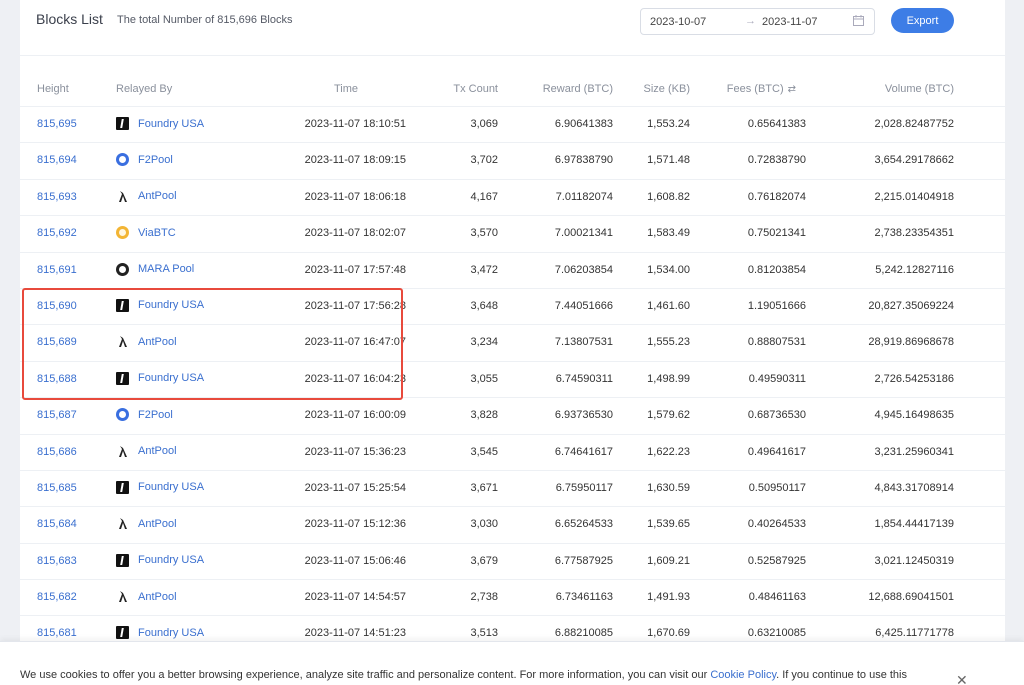  What do you see at coordinates (962, 678) in the screenshot?
I see `close-icon: ✕` at bounding box center [962, 678].